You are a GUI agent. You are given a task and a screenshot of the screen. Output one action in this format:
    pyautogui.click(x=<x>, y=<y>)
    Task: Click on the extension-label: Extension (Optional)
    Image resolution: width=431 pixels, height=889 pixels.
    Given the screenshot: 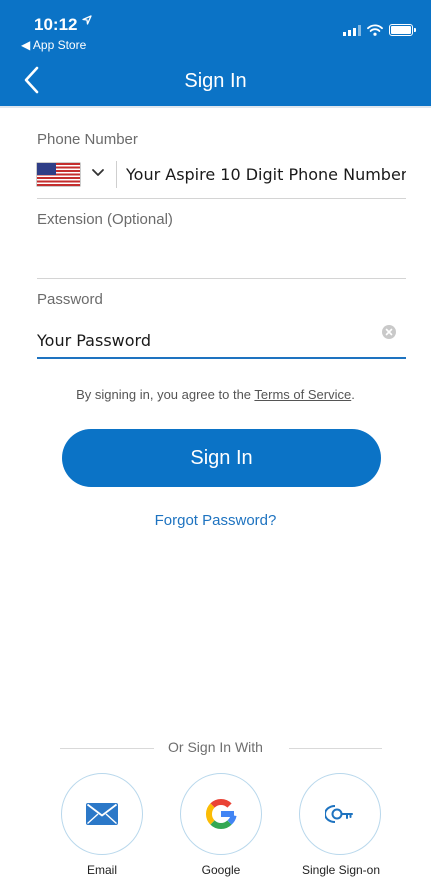 What is the action you would take?
    pyautogui.click(x=105, y=219)
    